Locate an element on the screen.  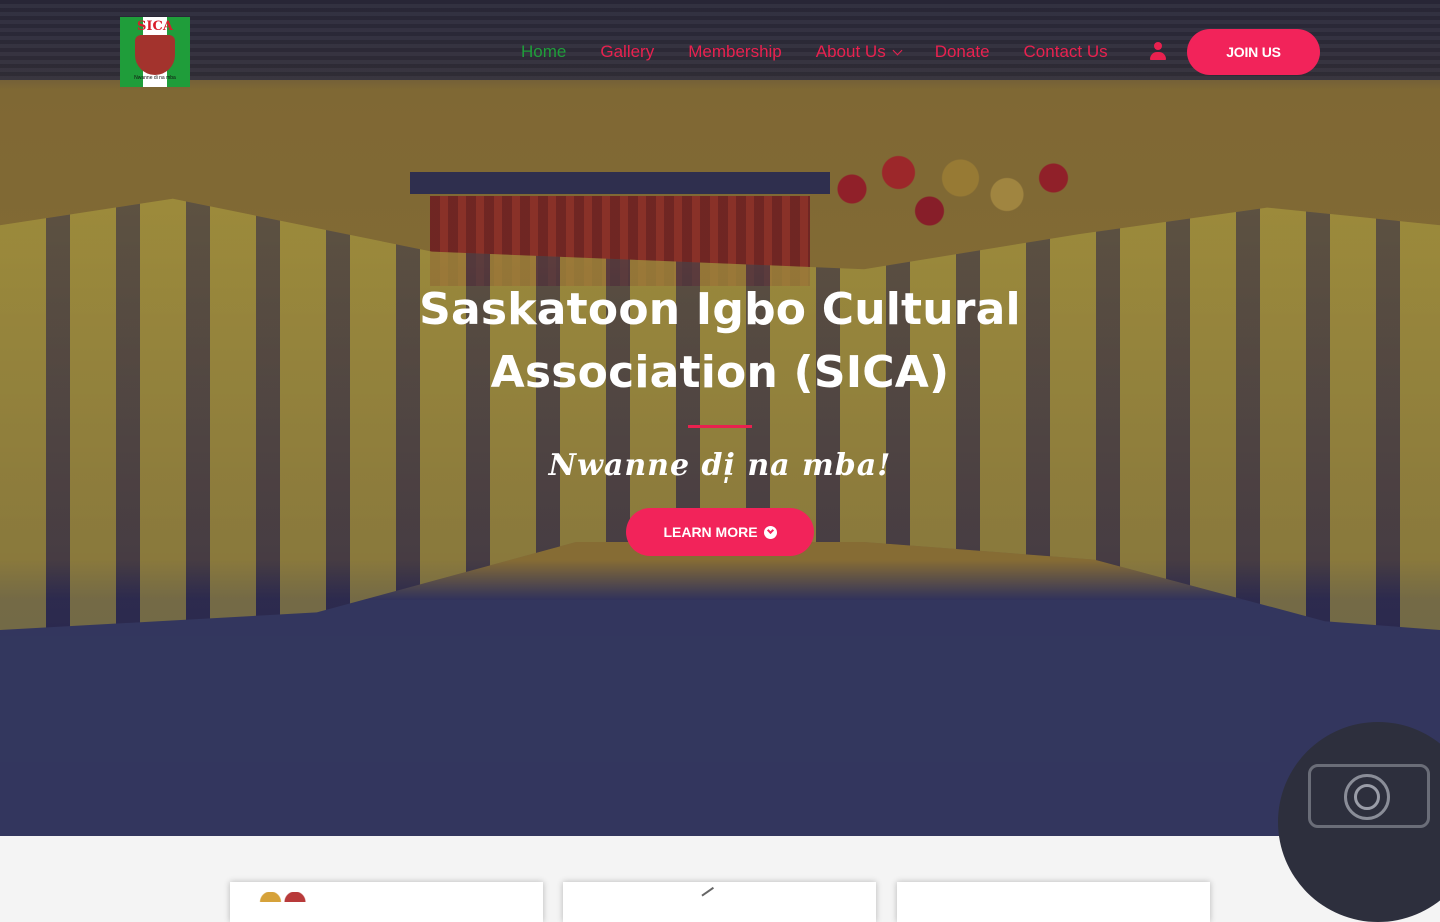
learn-more-button: LEARN MORE is located at coordinates (720, 532).